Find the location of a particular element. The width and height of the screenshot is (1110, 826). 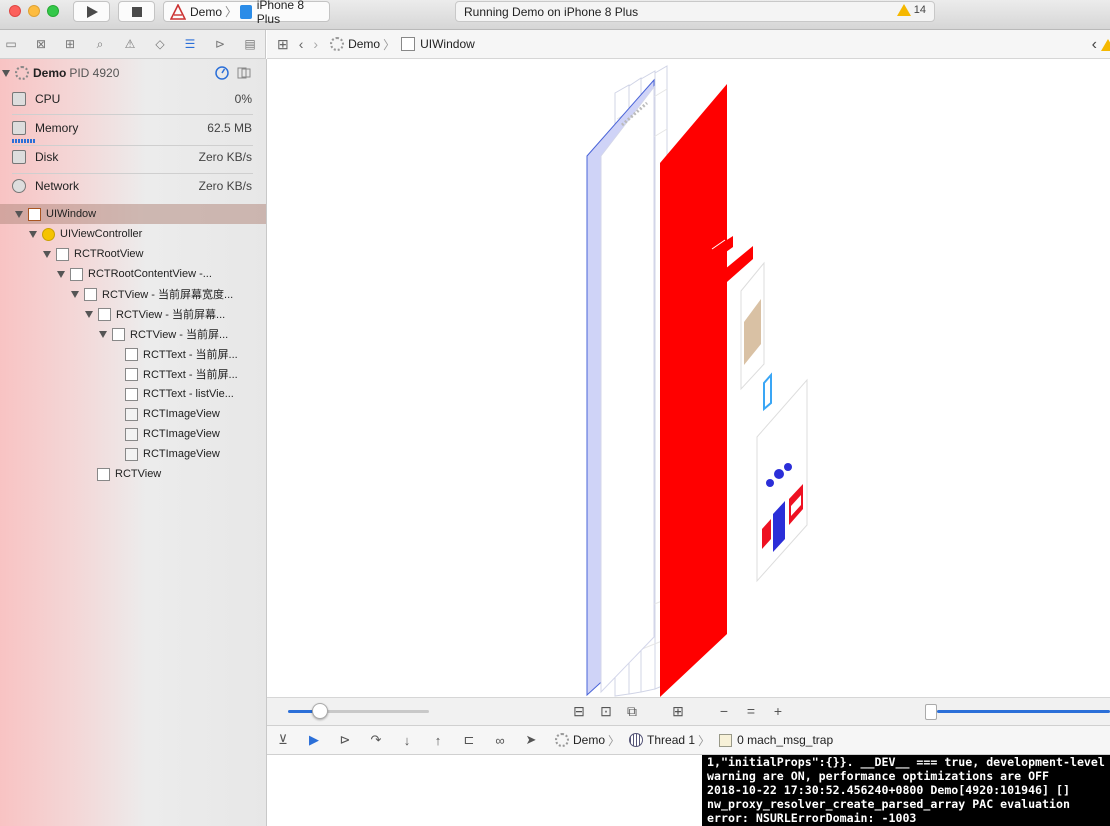

issue-navigator-warning-icon: ⚠ is located at coordinates (130, 44).